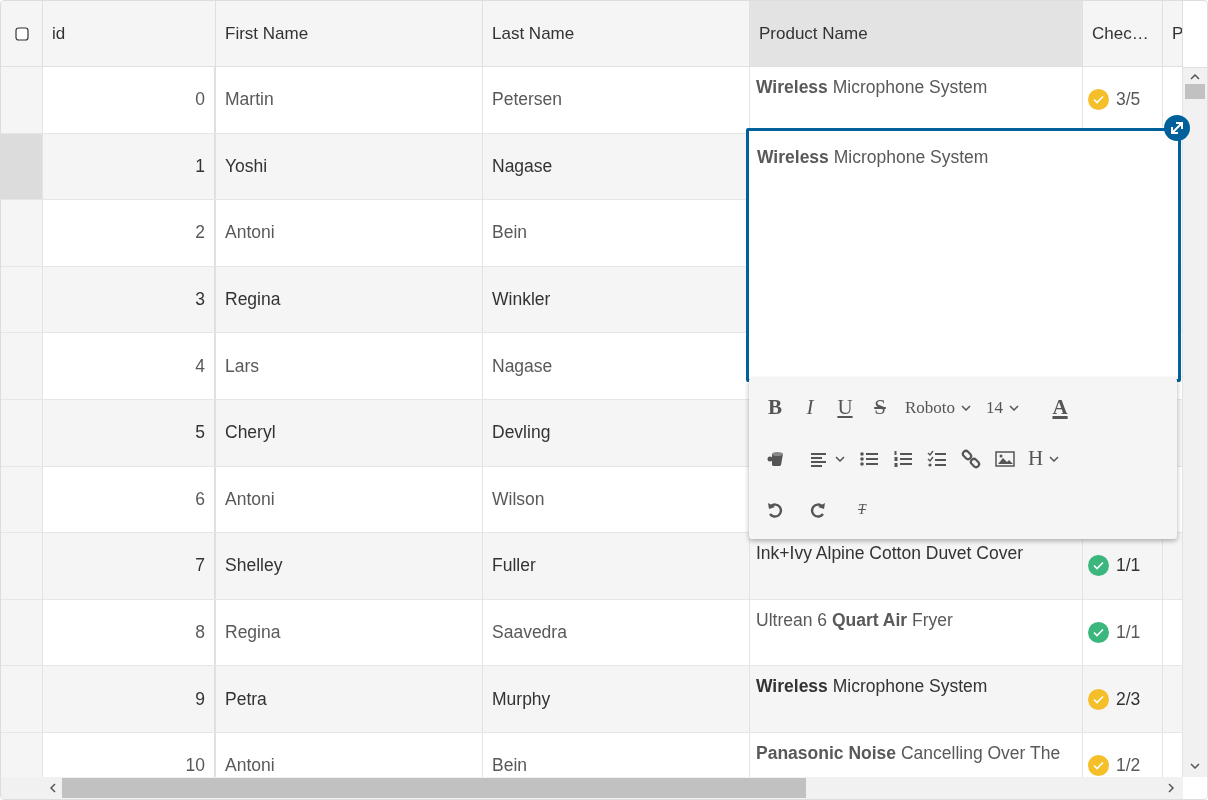 The image size is (1208, 800). What do you see at coordinates (889, 554) in the screenshot?
I see `table-cell-text: Ink+Ivy Alpine Cotton Duvet Cover` at bounding box center [889, 554].